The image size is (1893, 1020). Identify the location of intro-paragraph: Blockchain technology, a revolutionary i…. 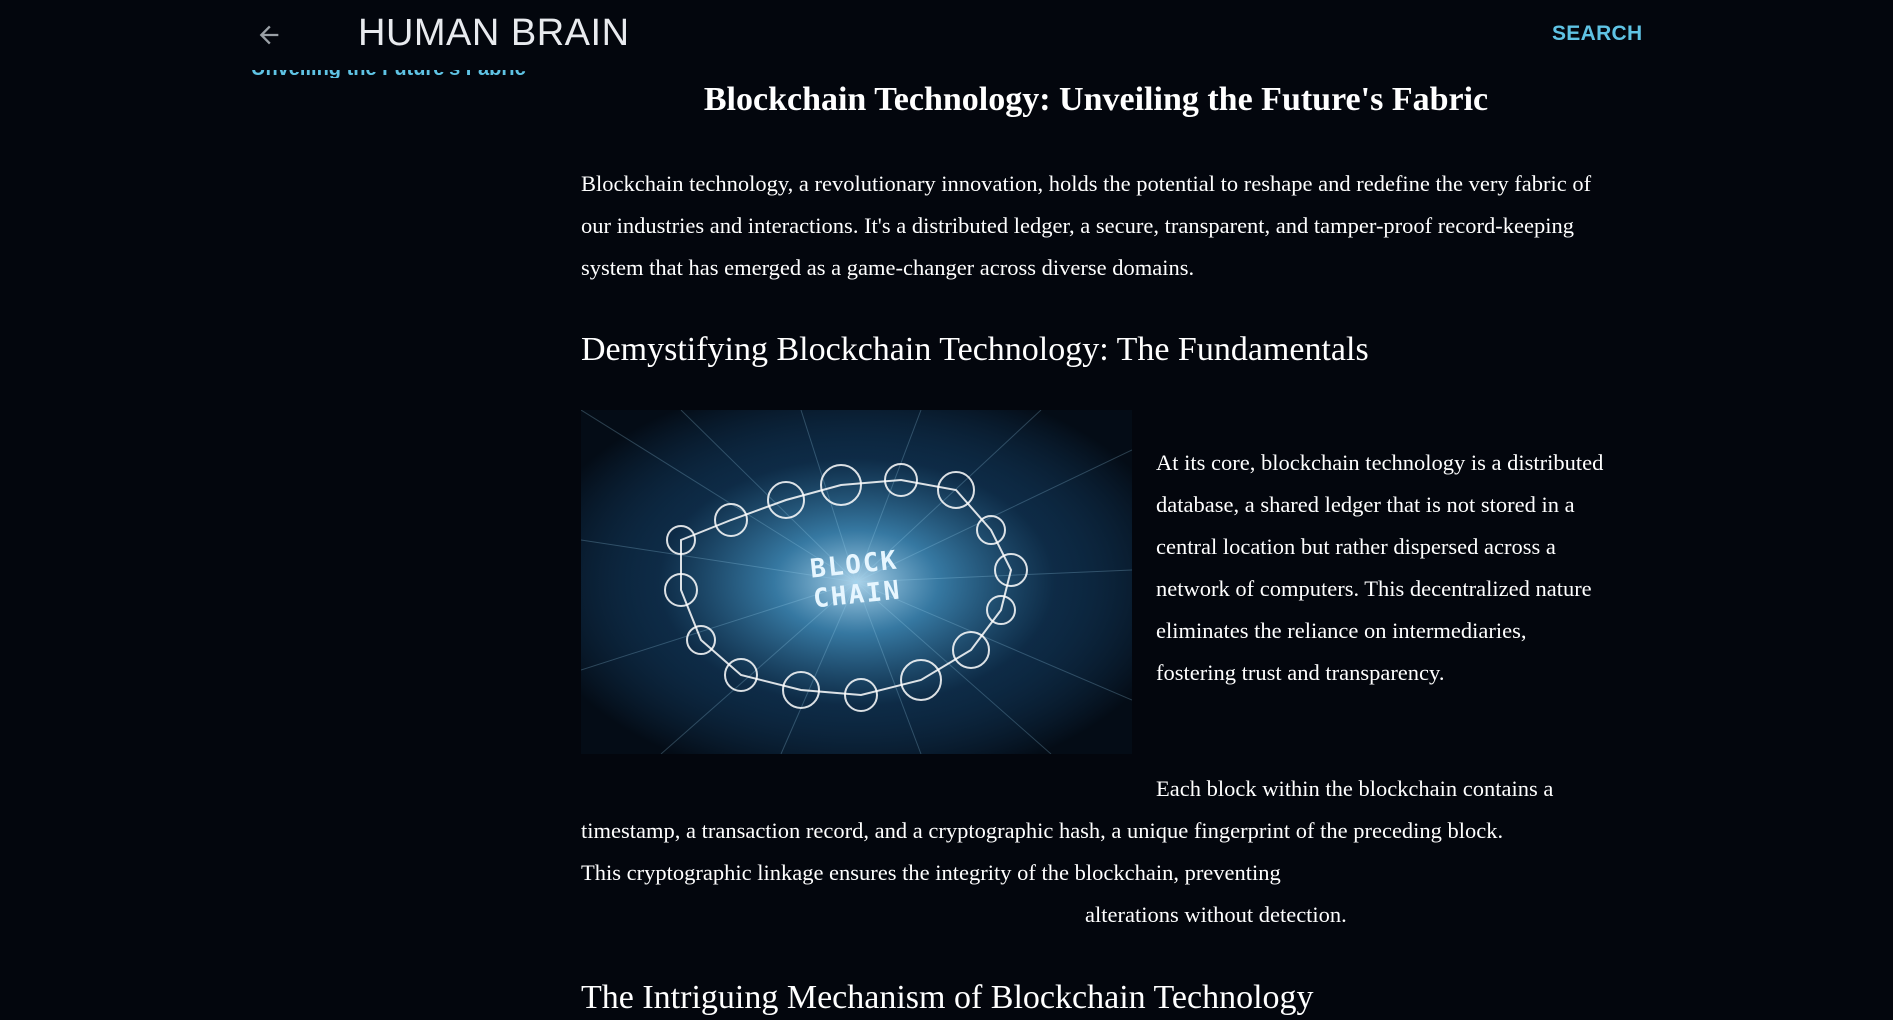
(1086, 225).